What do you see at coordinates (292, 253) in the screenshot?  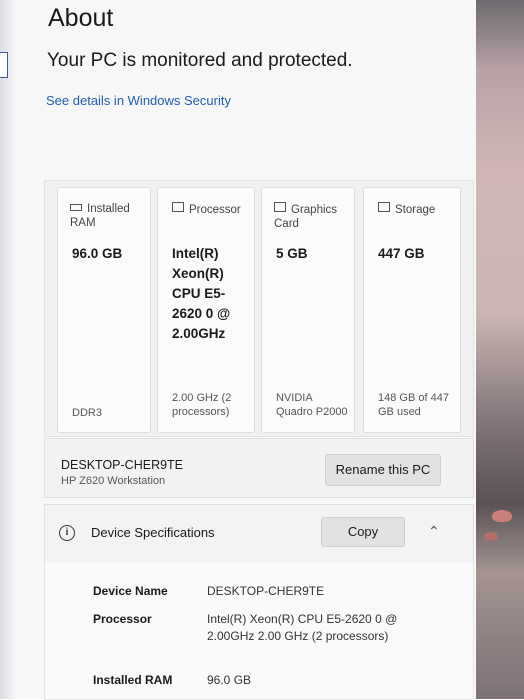 I see `spec-card-value: 5 GB` at bounding box center [292, 253].